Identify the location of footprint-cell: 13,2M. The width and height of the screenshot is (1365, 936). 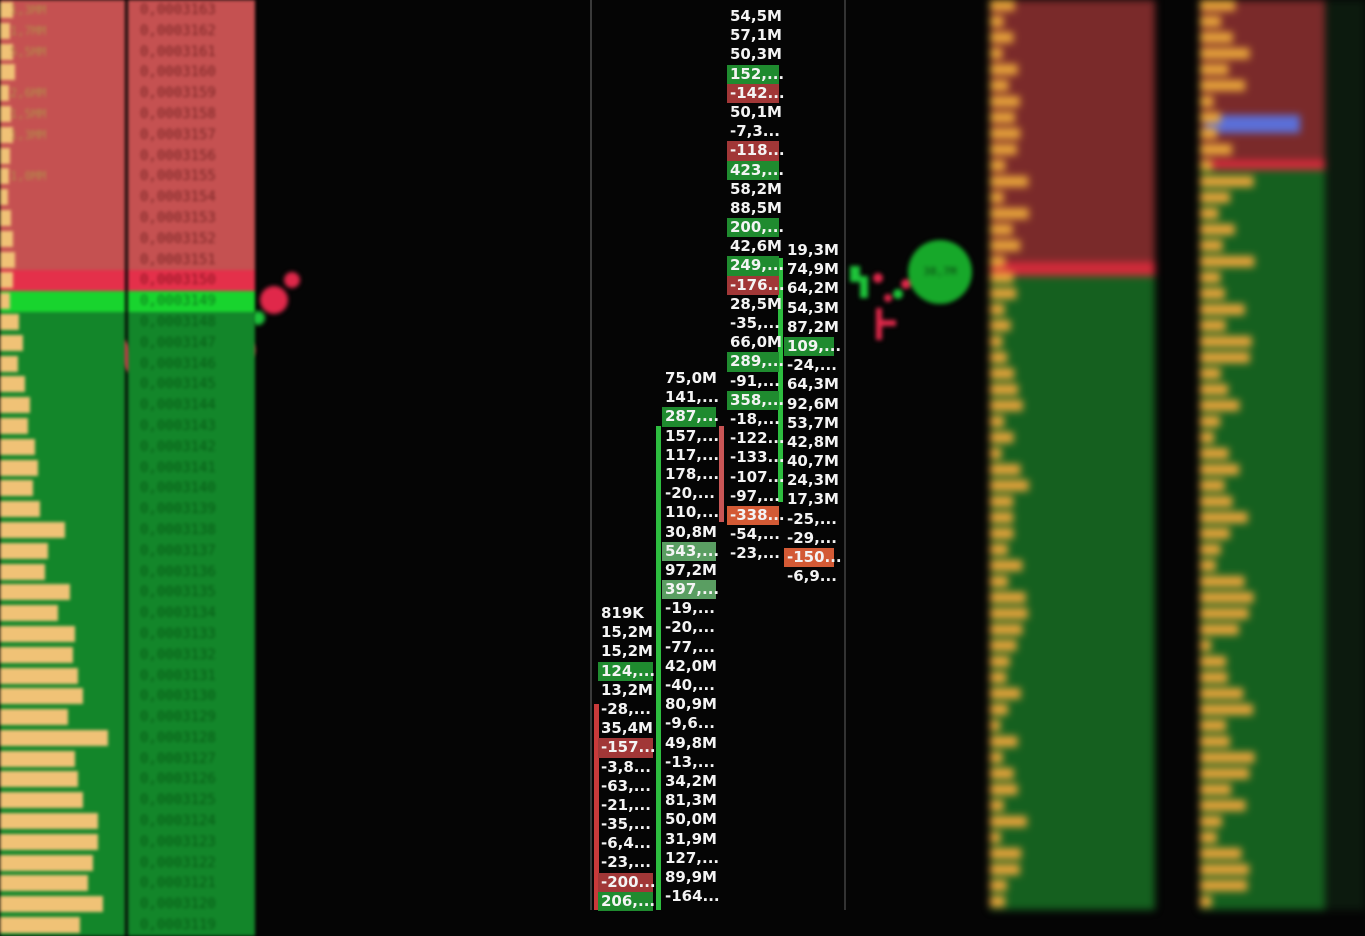
(627, 689).